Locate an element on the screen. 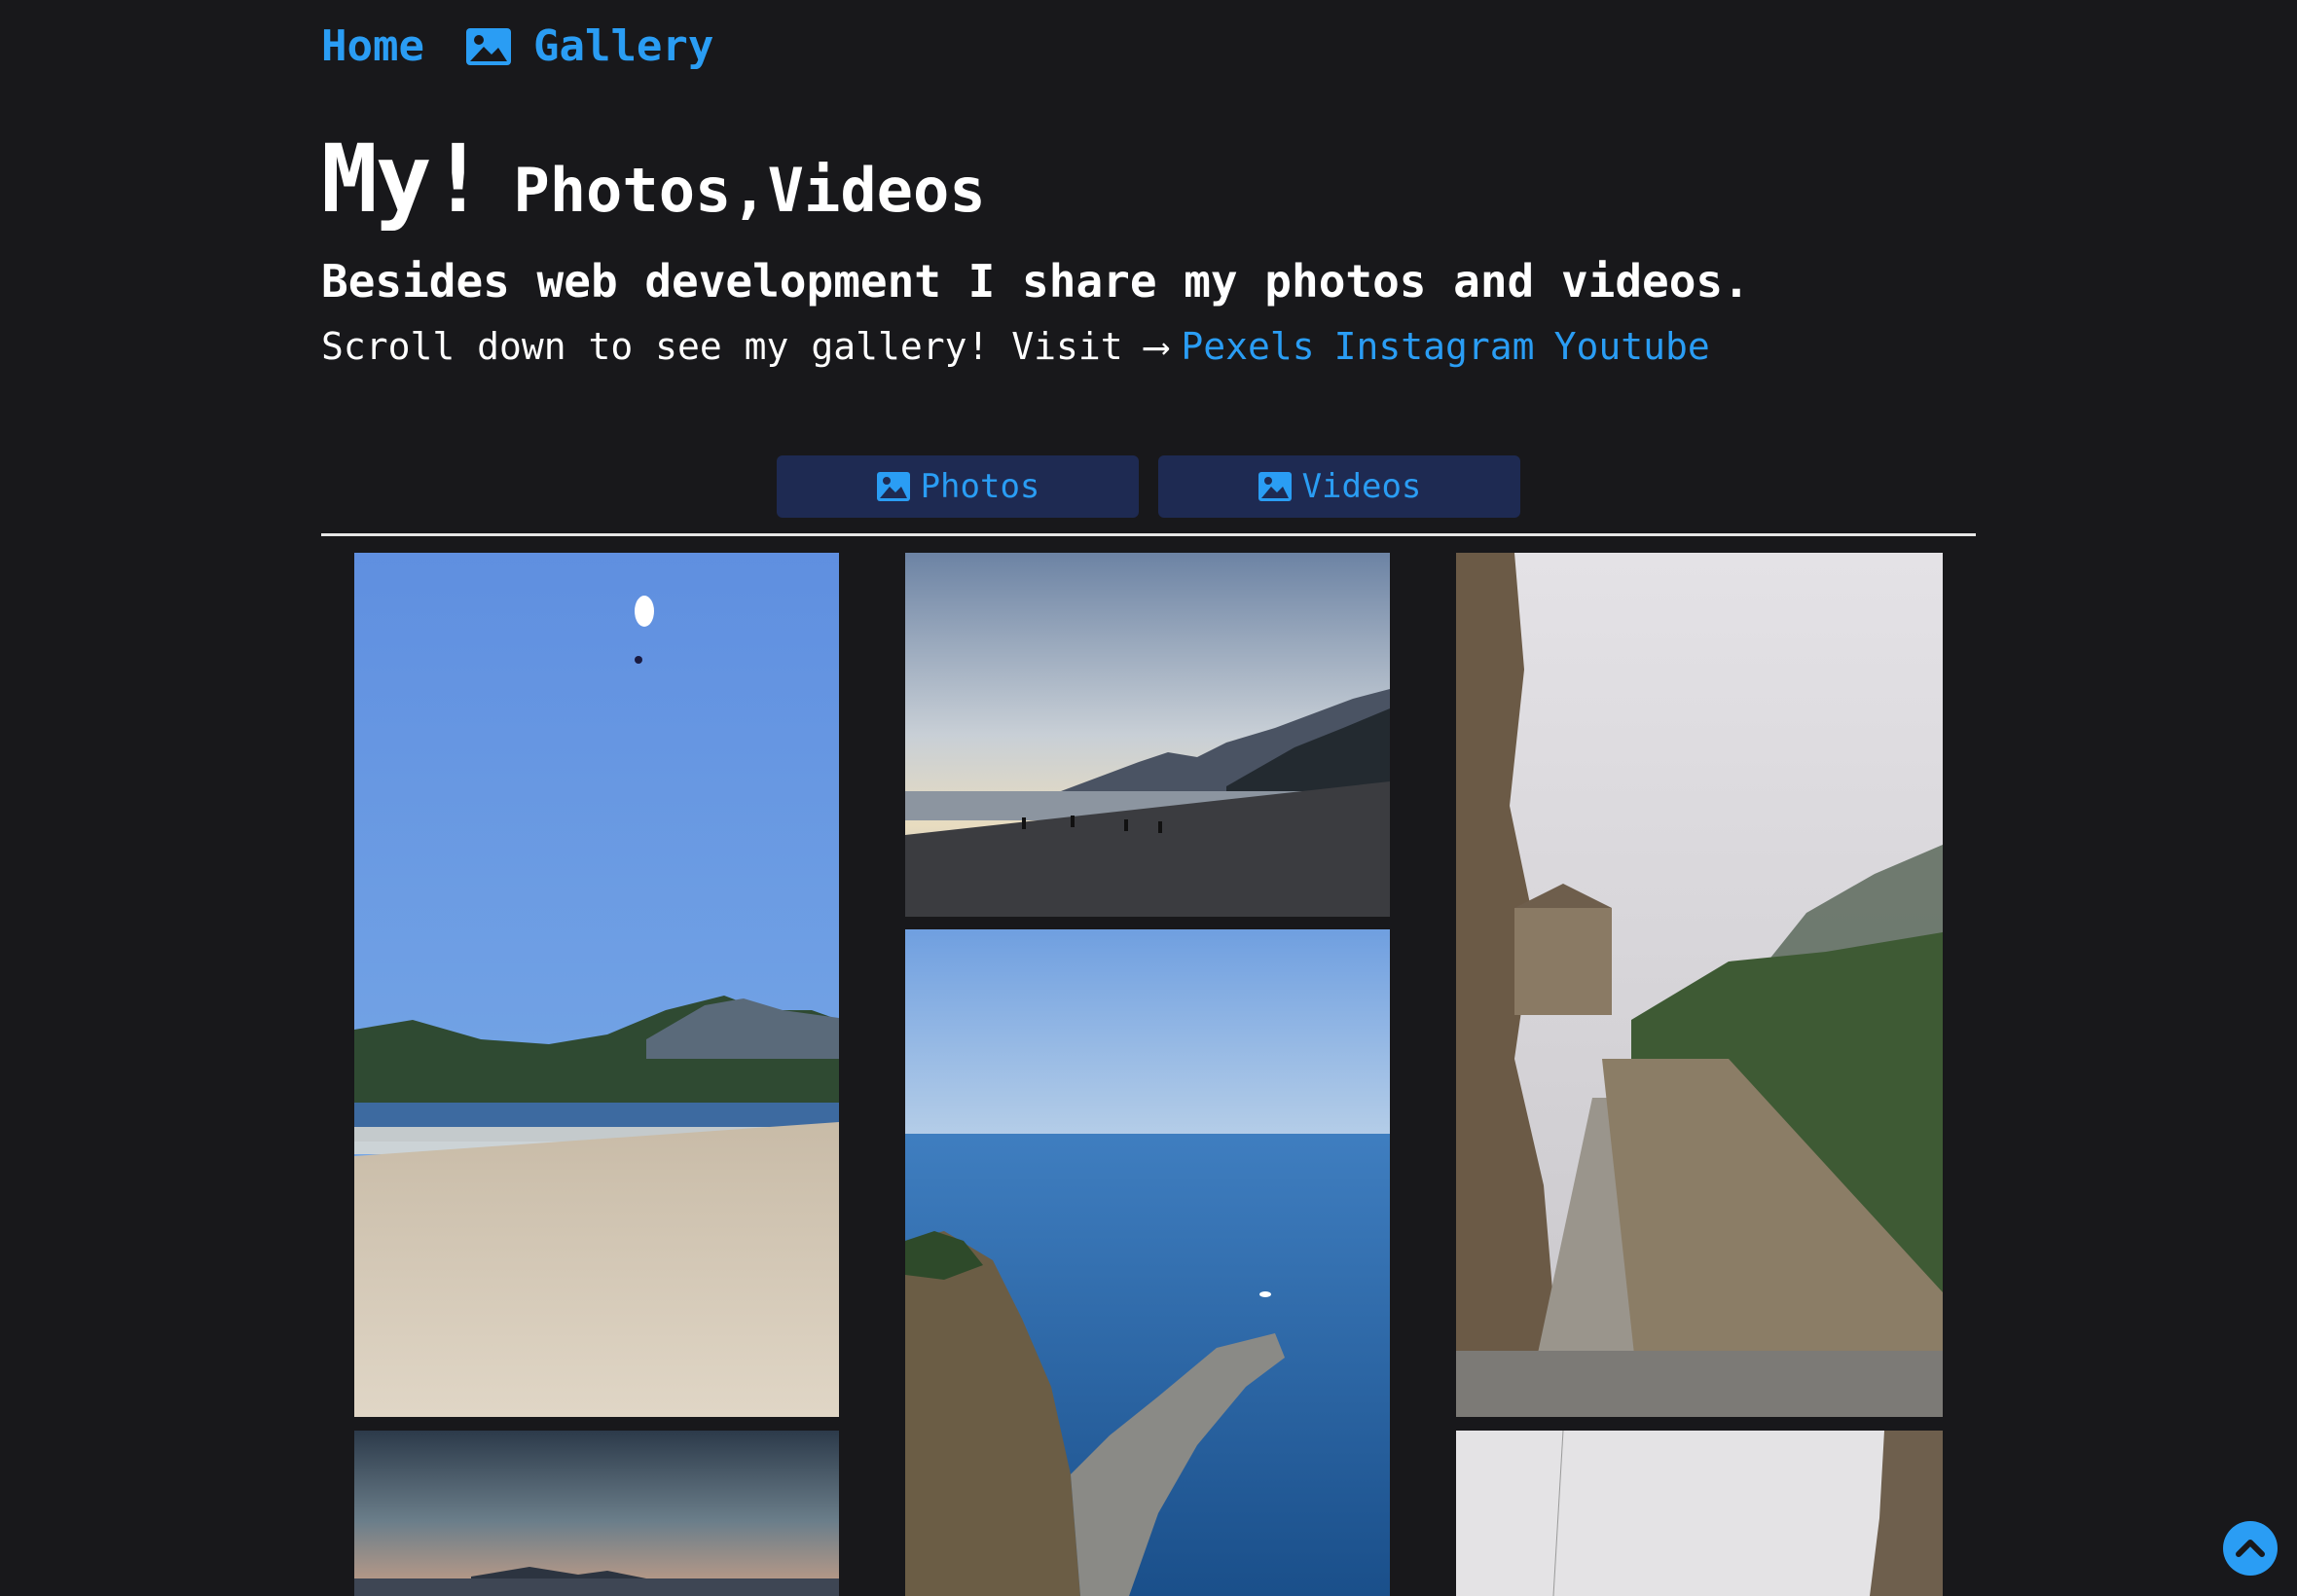 The width and height of the screenshot is (2297, 1596). home-link: Home is located at coordinates (372, 46).